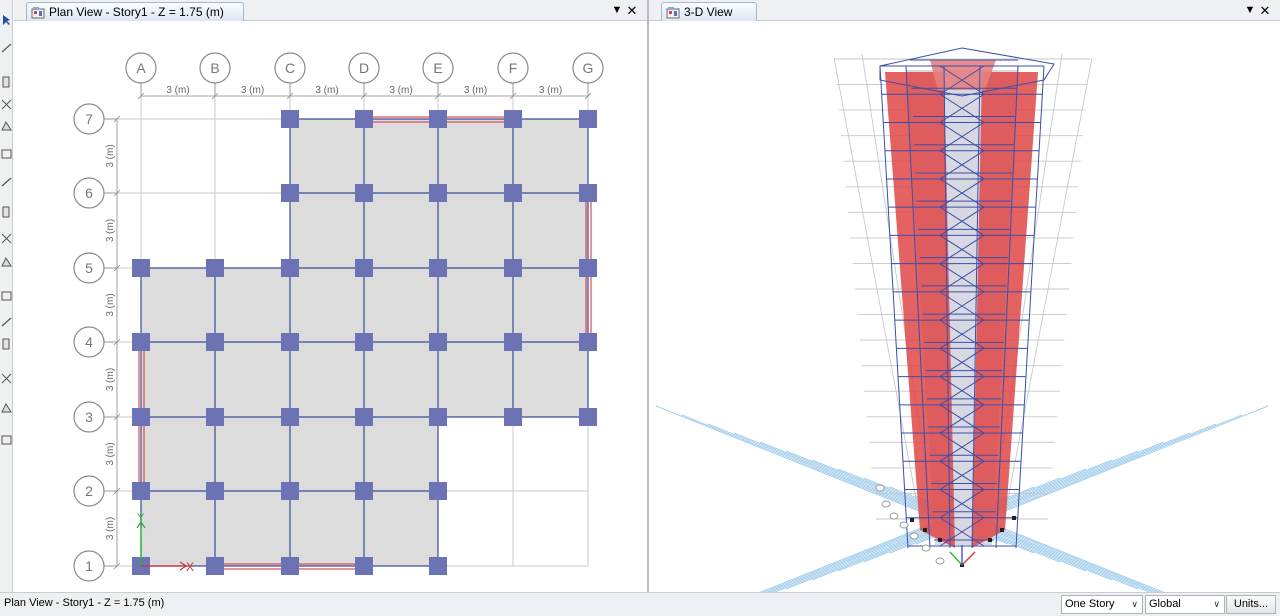 The height and width of the screenshot is (616, 1280). Describe the element at coordinates (364, 74) in the screenshot. I see `grid-bubble-D: D` at that location.